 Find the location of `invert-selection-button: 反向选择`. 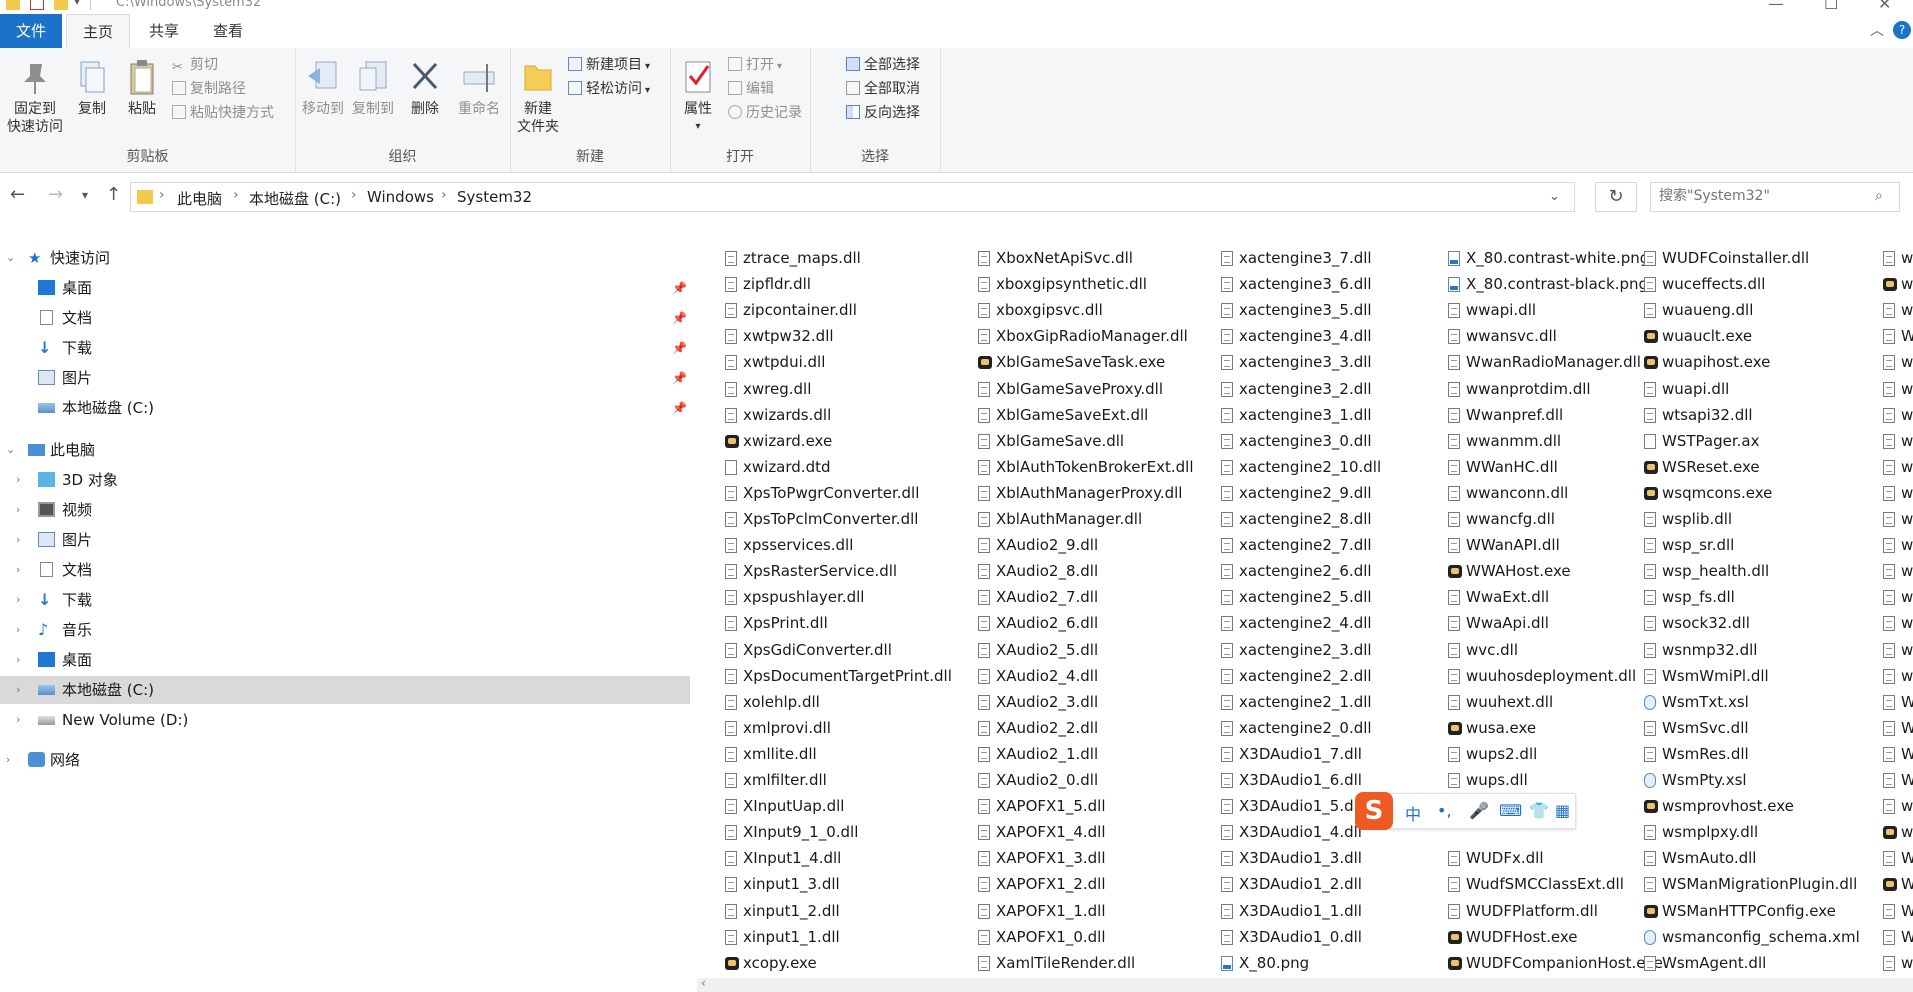

invert-selection-button: 反向选择 is located at coordinates (883, 113).